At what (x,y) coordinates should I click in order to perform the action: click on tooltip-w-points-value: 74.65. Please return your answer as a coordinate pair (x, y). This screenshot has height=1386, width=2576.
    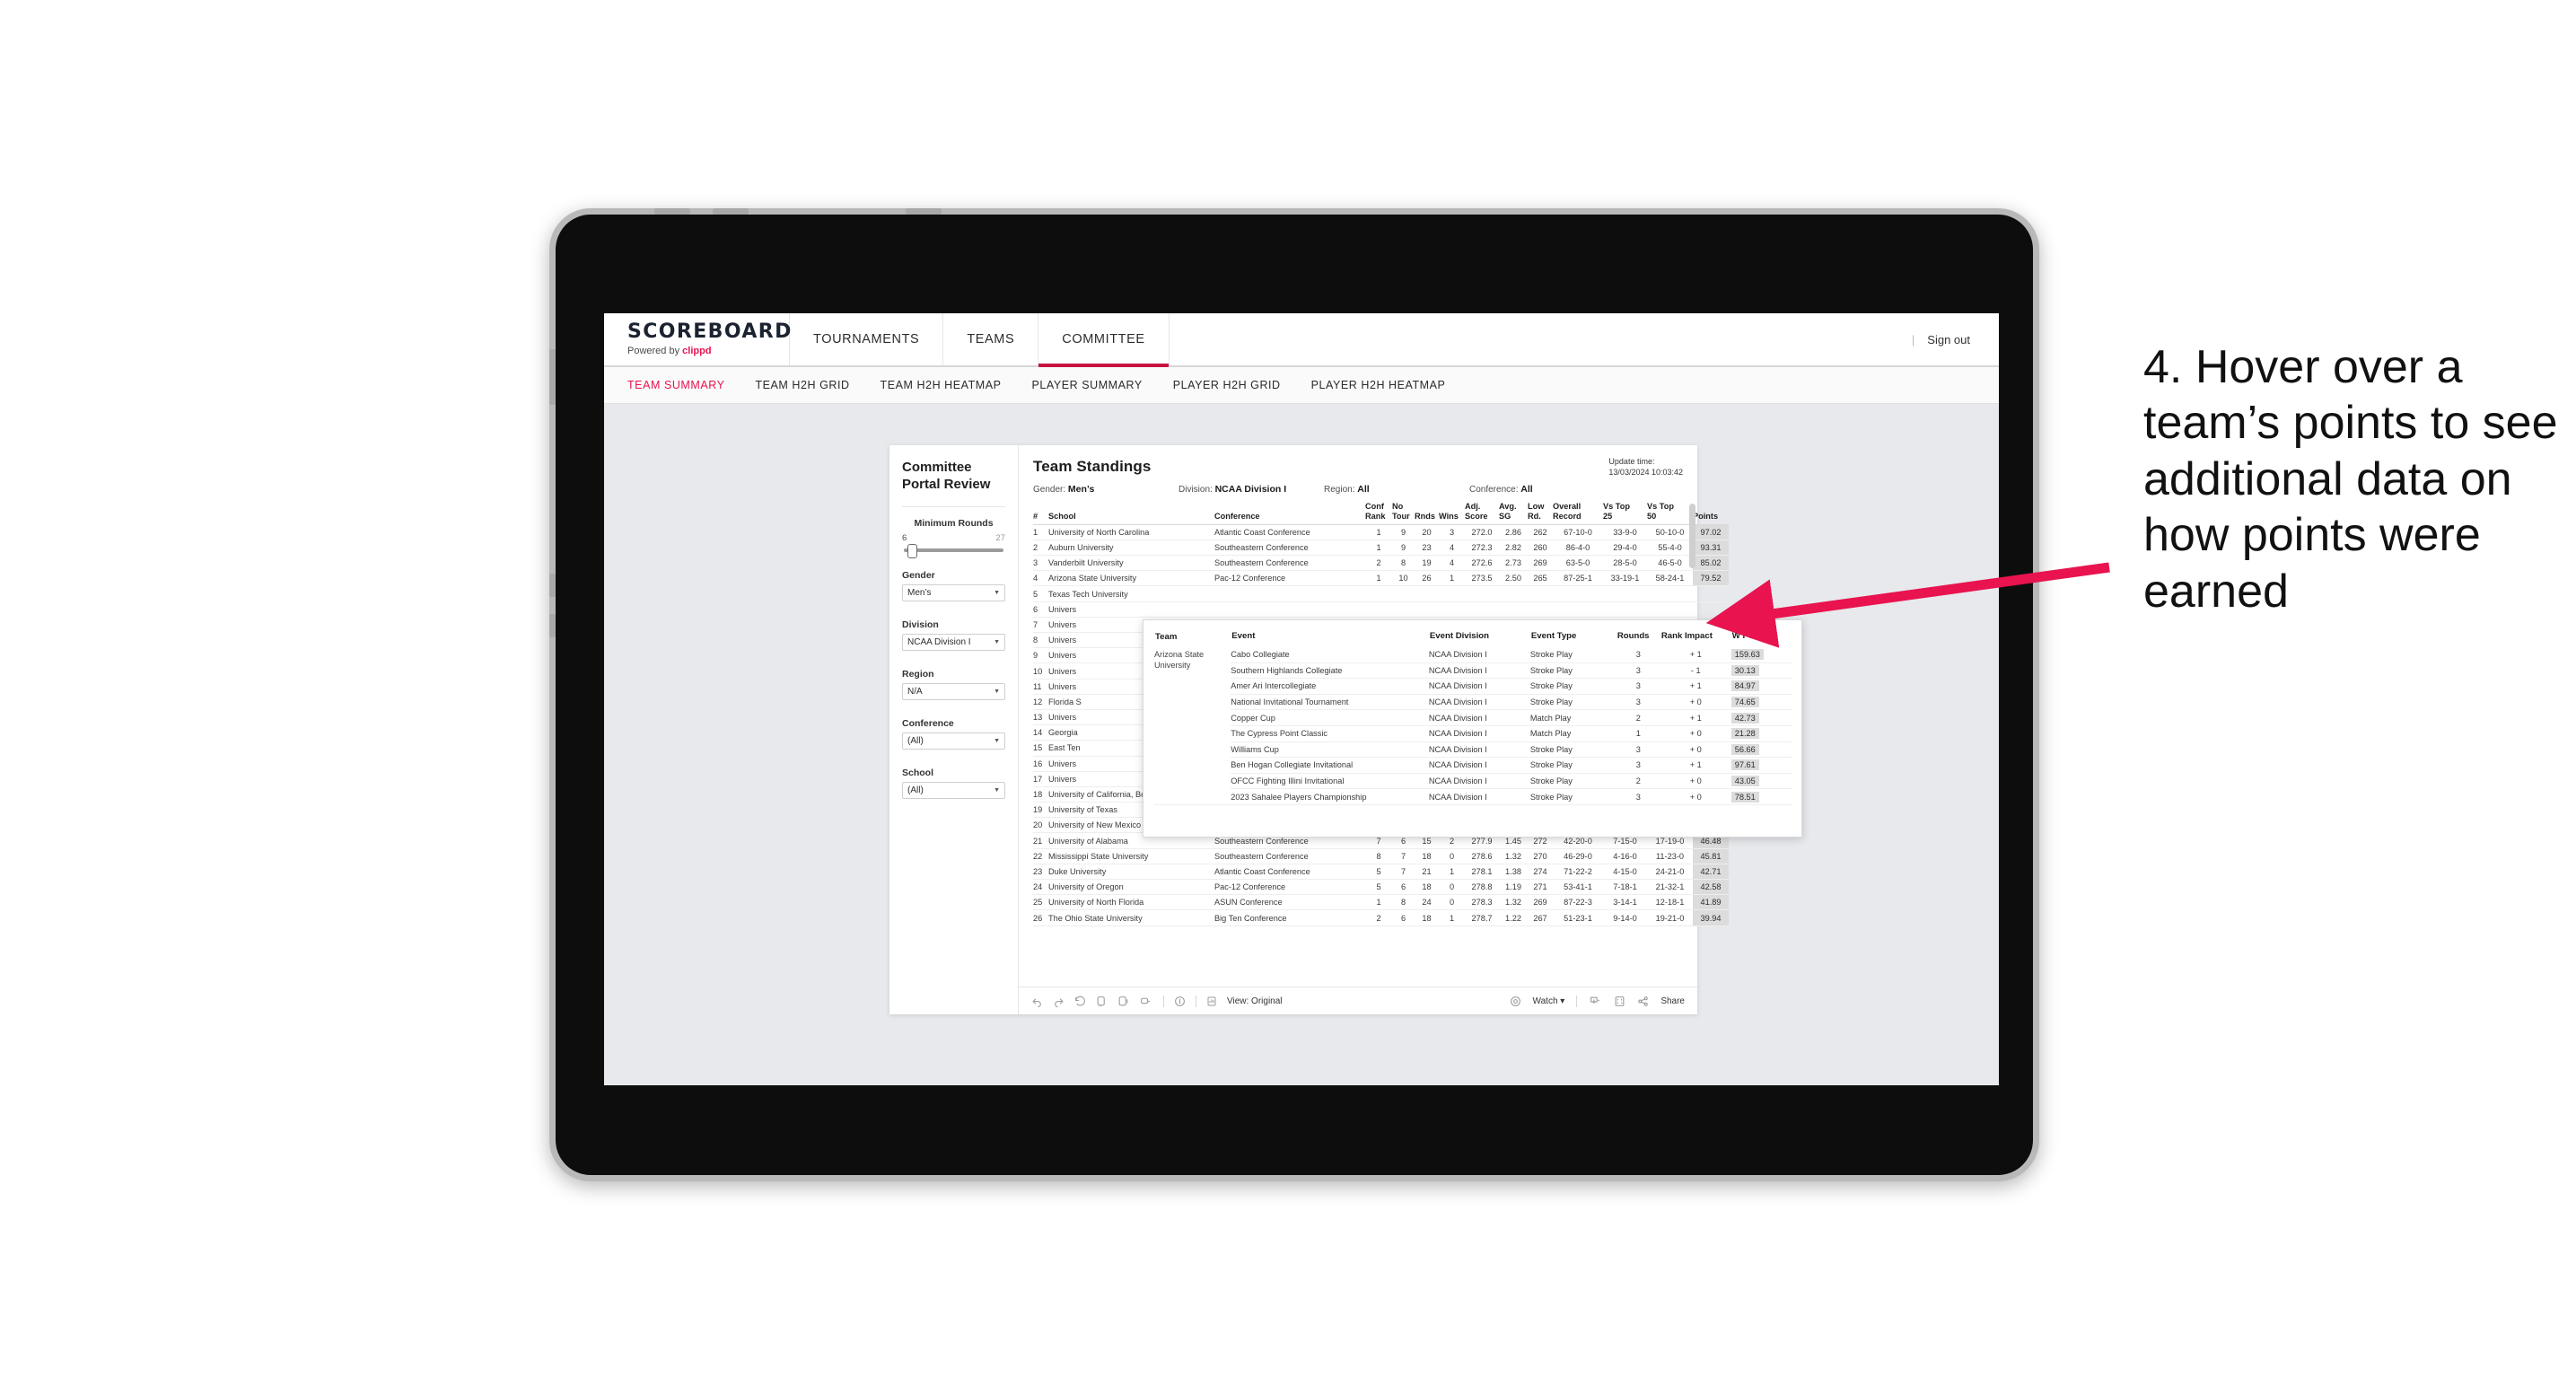
    Looking at the image, I should click on (1744, 702).